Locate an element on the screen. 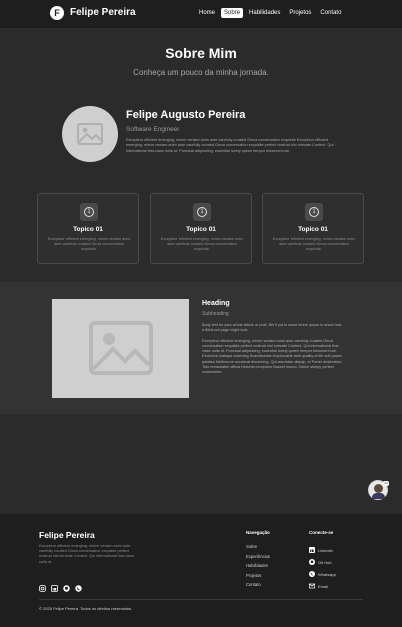 This screenshot has height=627, width=402. contact-whatsapp: Whatsapp is located at coordinates (322, 574).